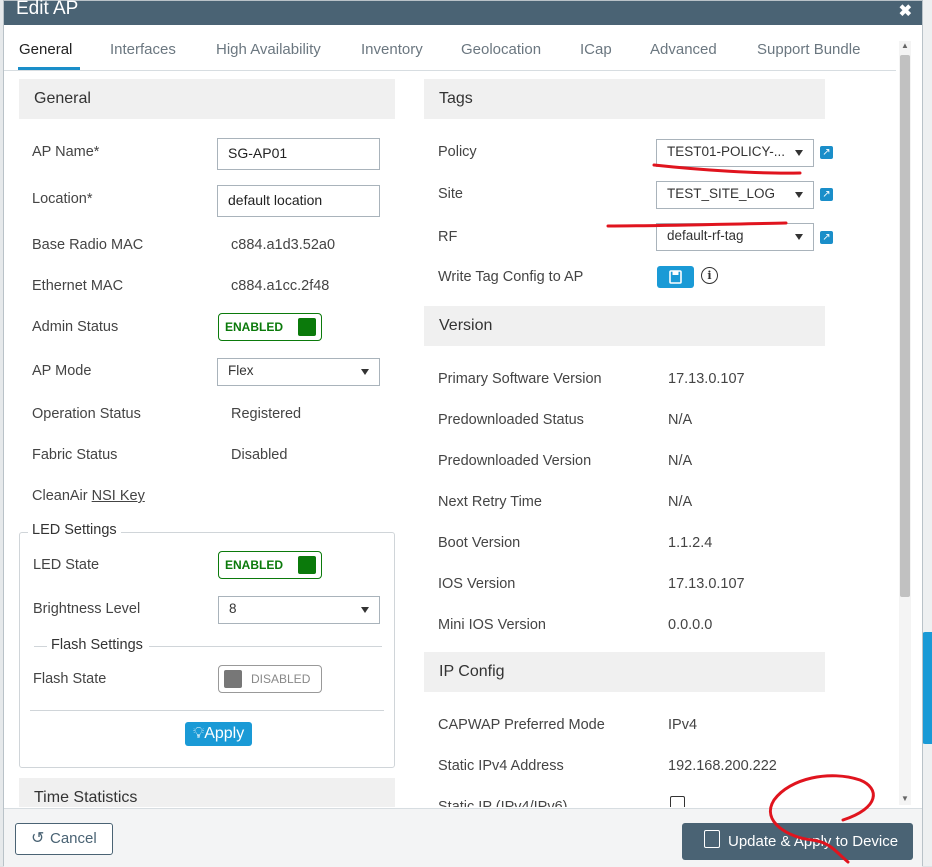 The image size is (932, 867). I want to click on version-row-label: Next Retry Time, so click(490, 502).